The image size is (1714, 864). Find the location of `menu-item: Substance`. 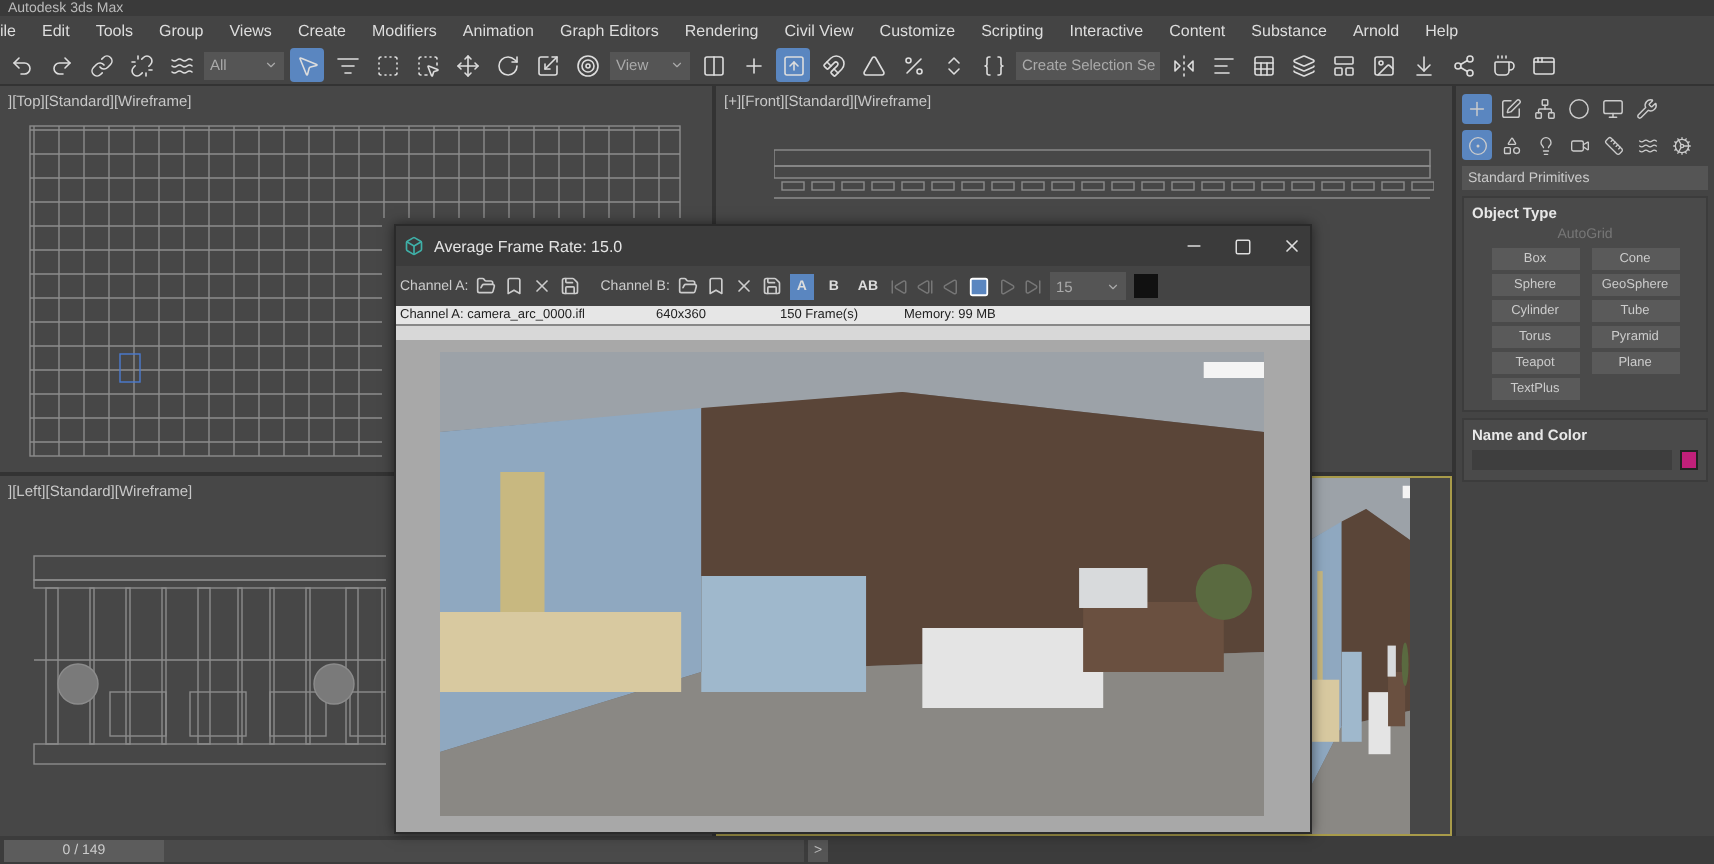

menu-item: Substance is located at coordinates (1289, 31).